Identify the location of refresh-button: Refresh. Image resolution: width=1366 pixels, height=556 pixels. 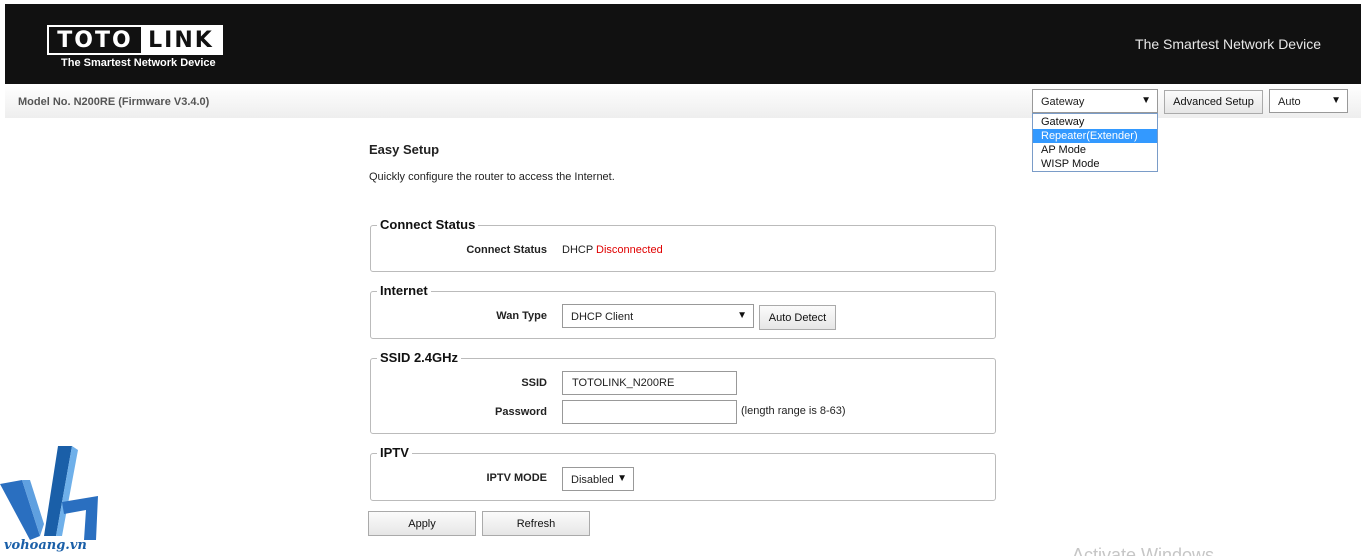
(536, 523).